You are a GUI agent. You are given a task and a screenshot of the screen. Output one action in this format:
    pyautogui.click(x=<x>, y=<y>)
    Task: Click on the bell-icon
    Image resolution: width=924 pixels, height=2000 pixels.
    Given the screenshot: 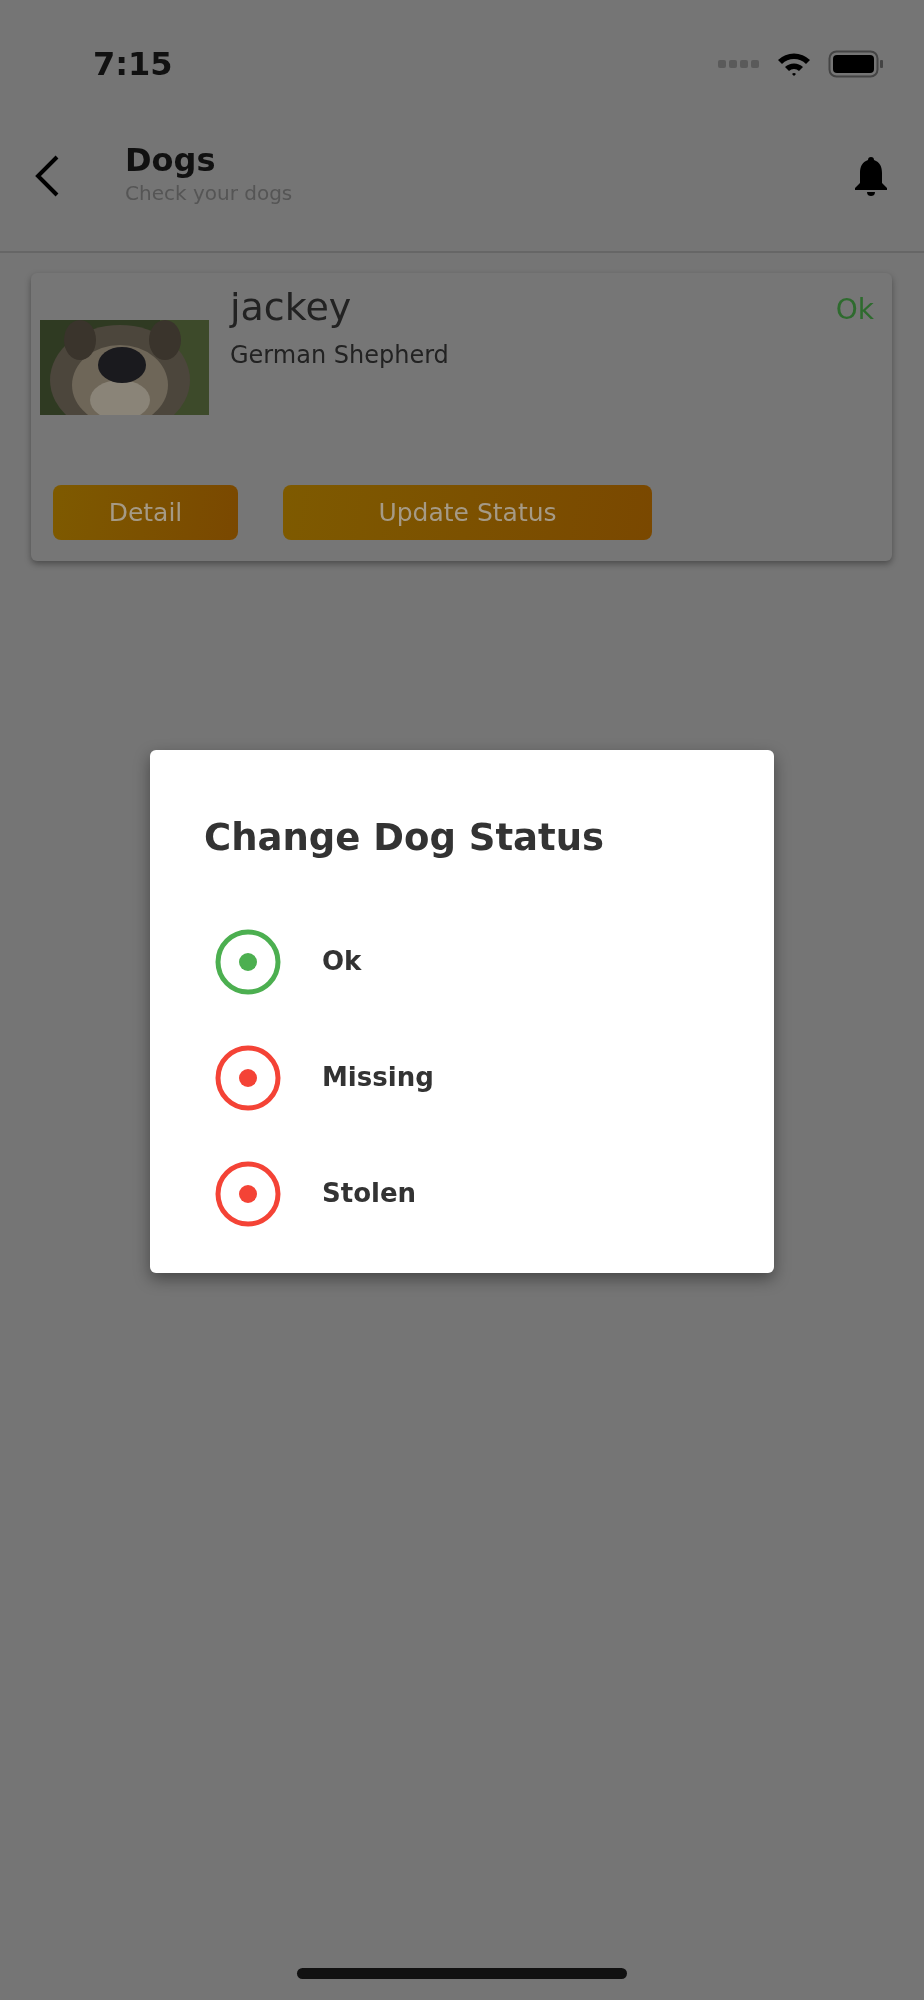 What is the action you would take?
    pyautogui.click(x=871, y=175)
    